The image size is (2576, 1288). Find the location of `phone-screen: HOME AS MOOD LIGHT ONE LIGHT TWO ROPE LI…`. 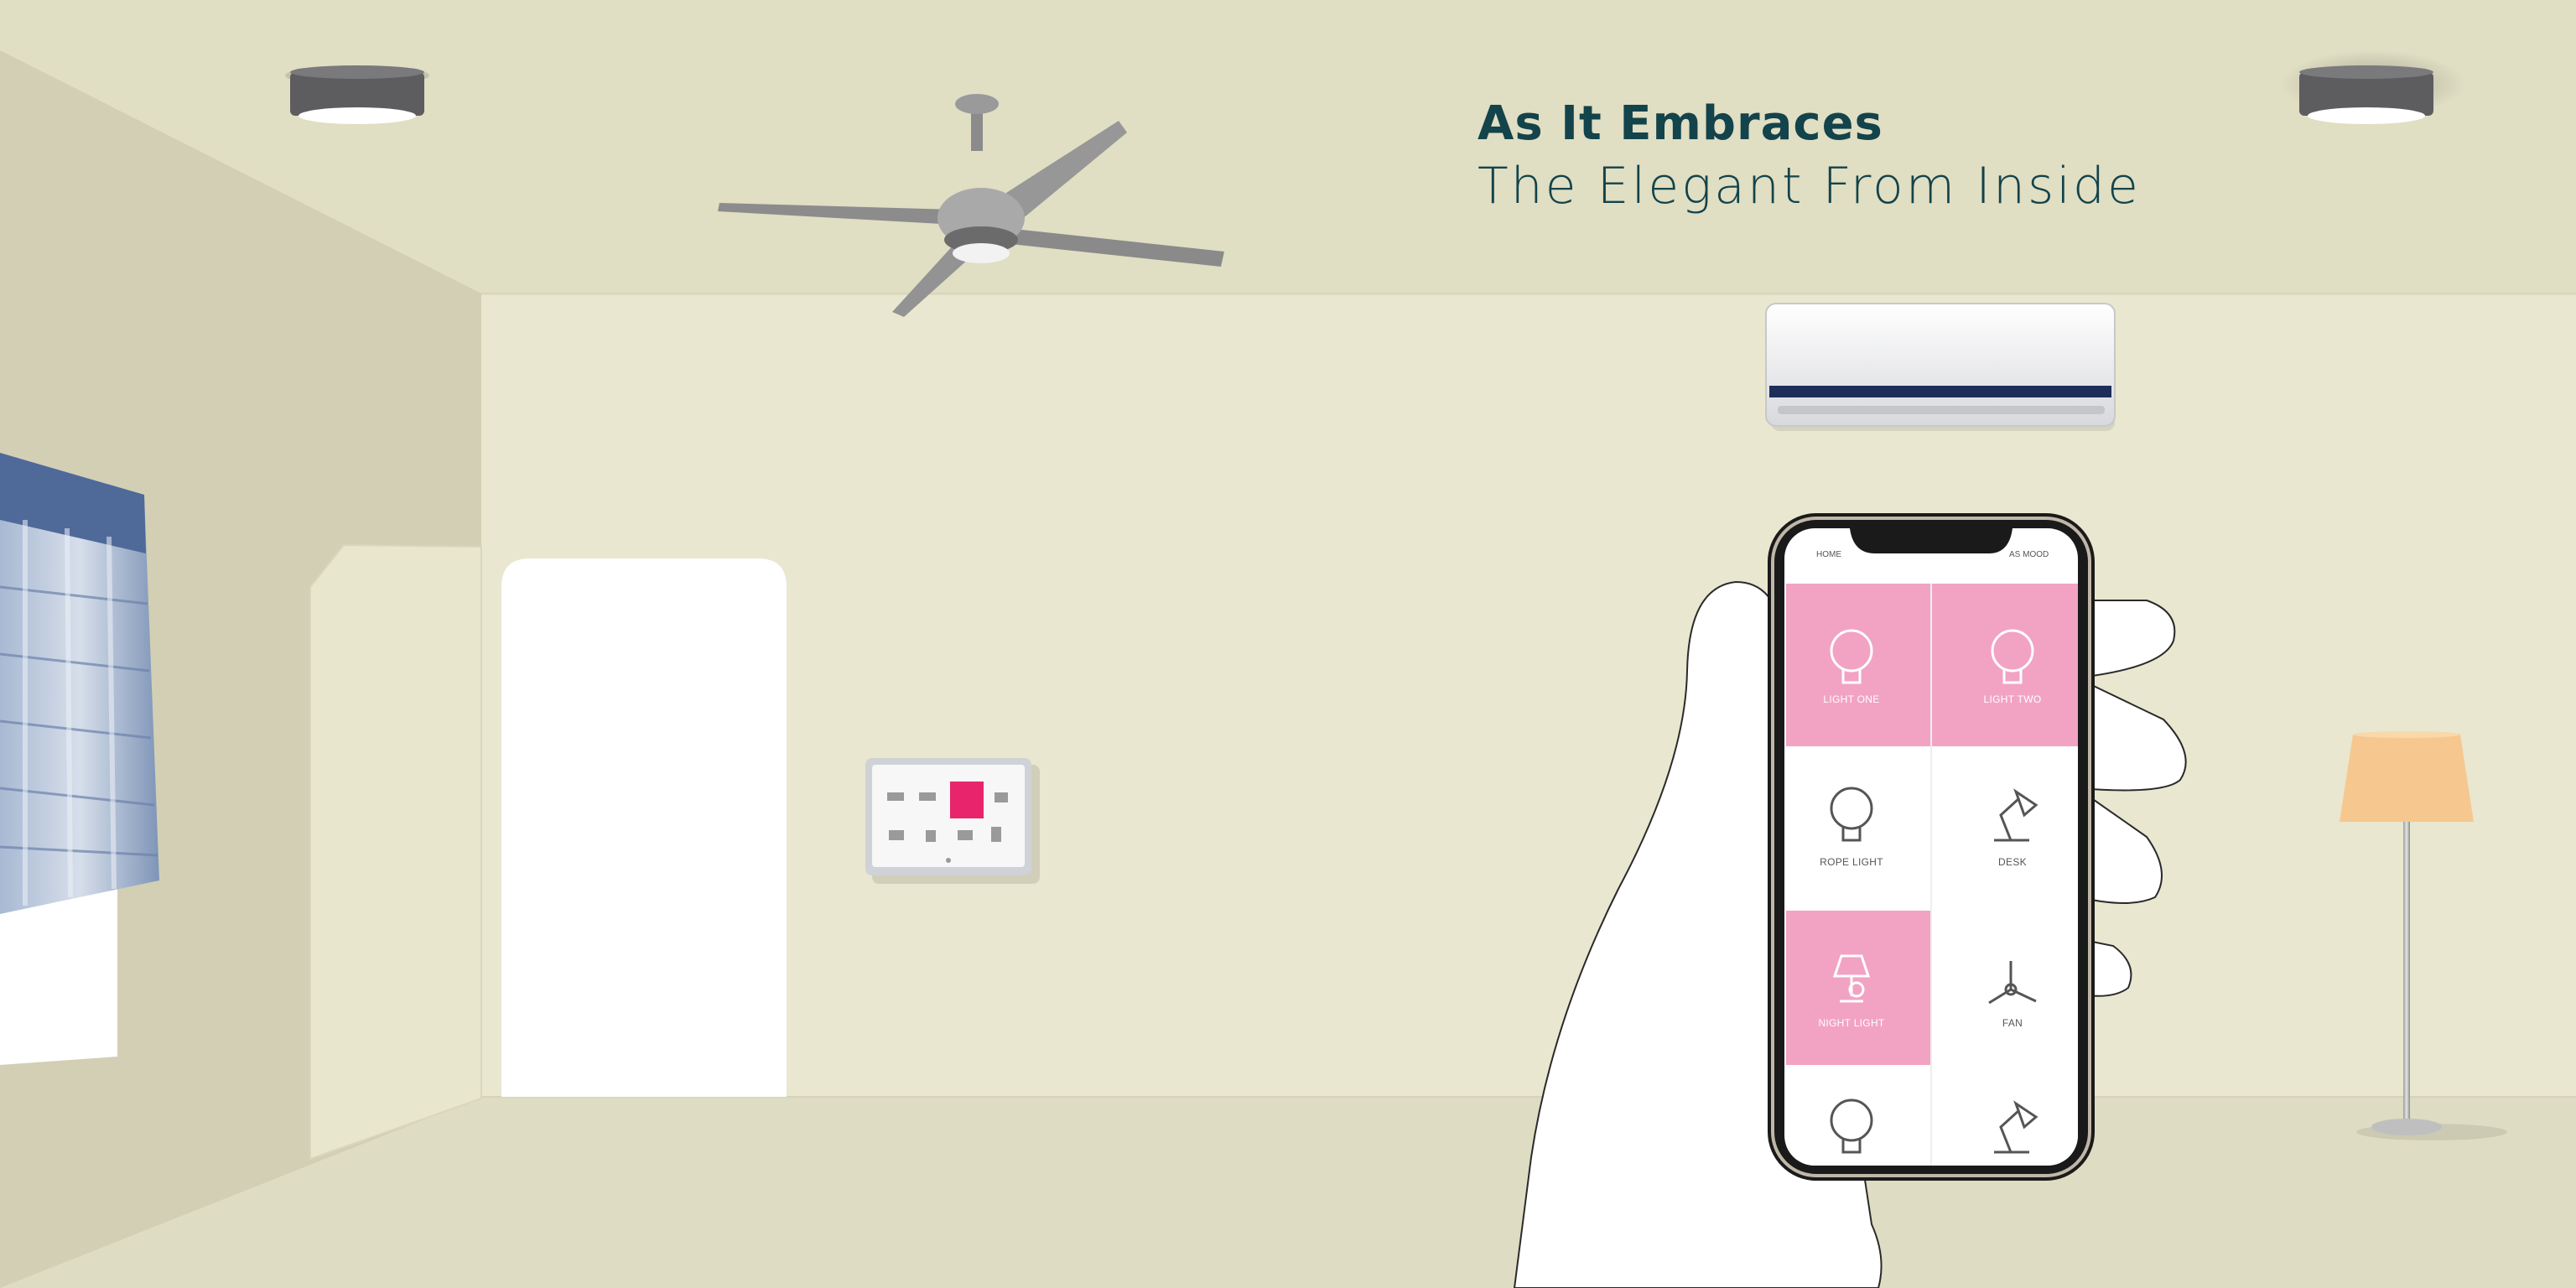

phone-screen: HOME AS MOOD LIGHT ONE LIGHT TWO ROPE LI… is located at coordinates (1932, 847).